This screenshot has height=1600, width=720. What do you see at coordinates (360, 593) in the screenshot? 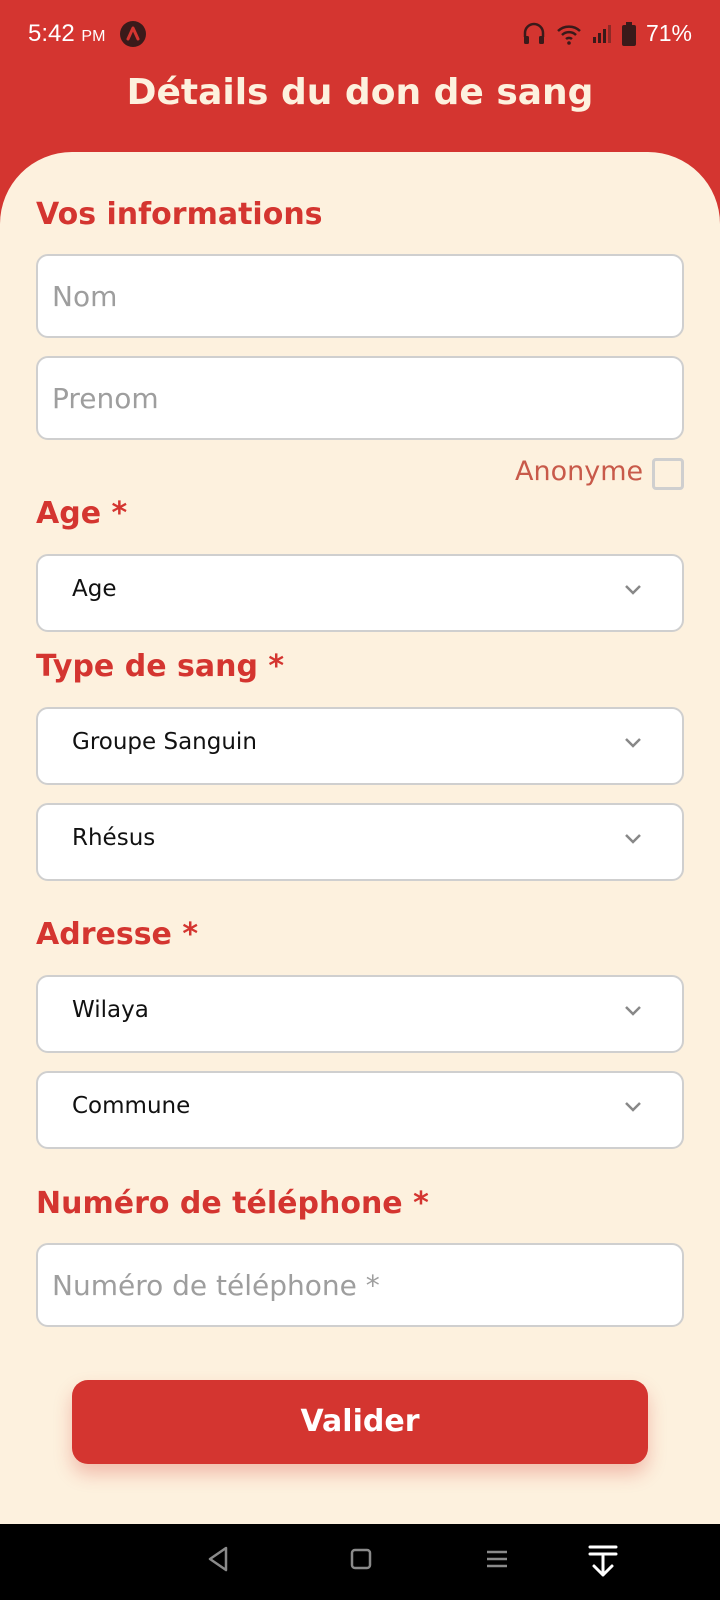
I see `age-select: Age` at bounding box center [360, 593].